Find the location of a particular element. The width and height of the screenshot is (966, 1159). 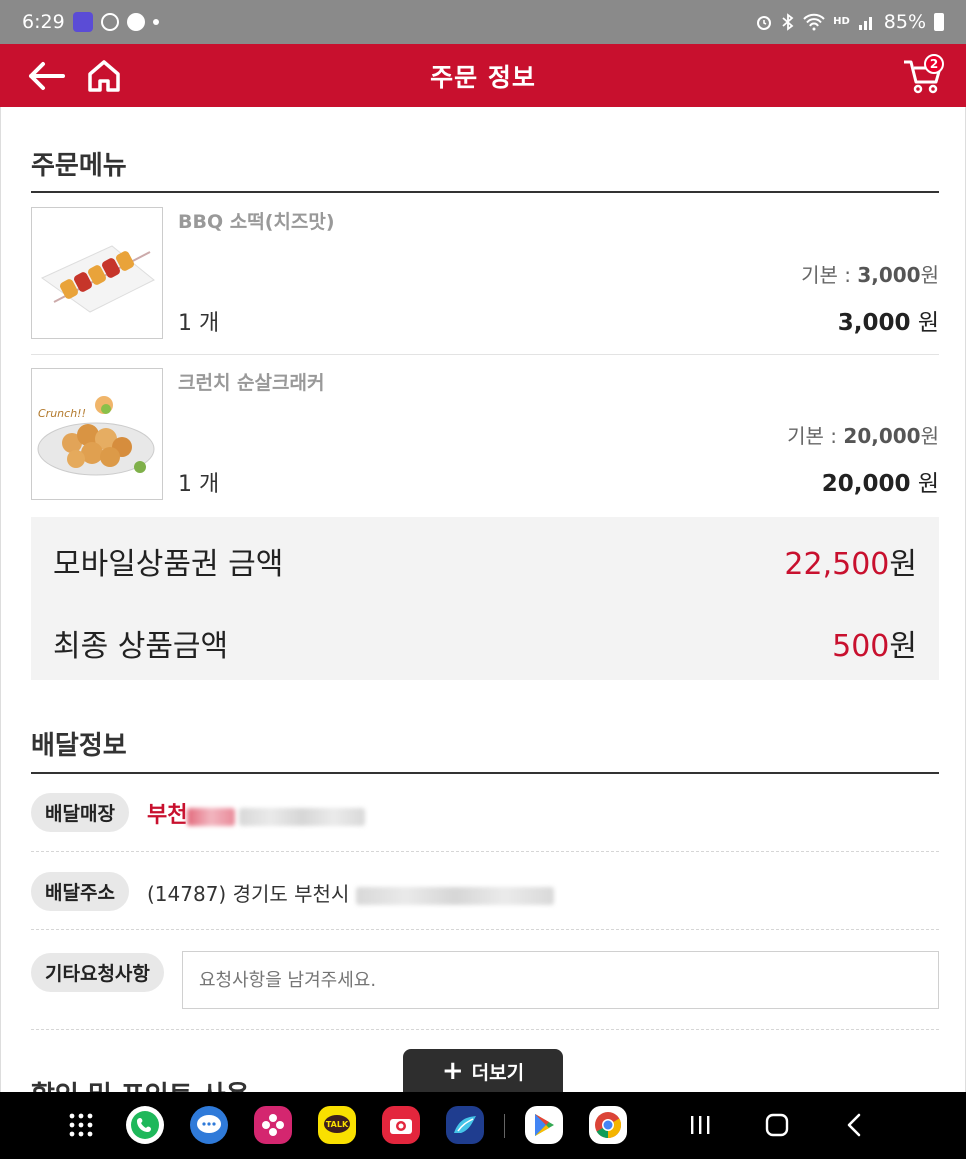

flower-icon is located at coordinates (273, 1125).